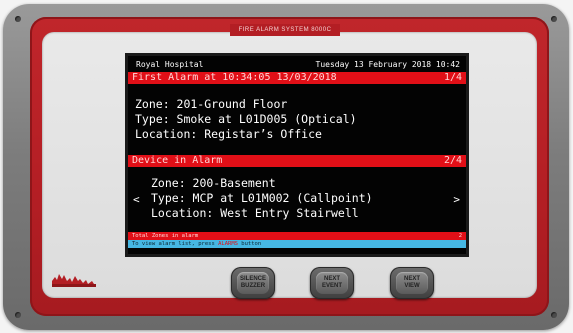 Image resolution: width=573 pixels, height=333 pixels. I want to click on date-time: Tuesday 13 February 2018 10:42, so click(388, 64).